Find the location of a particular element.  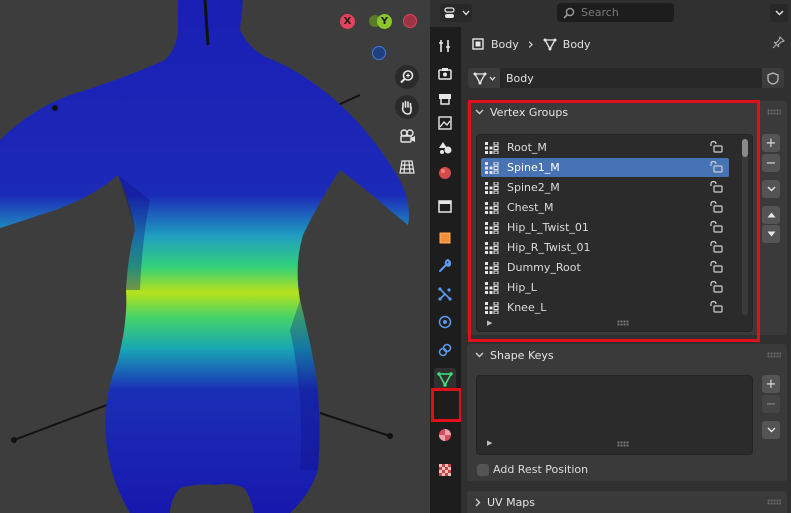

shape-keys-title: Shape Keys is located at coordinates (522, 355).